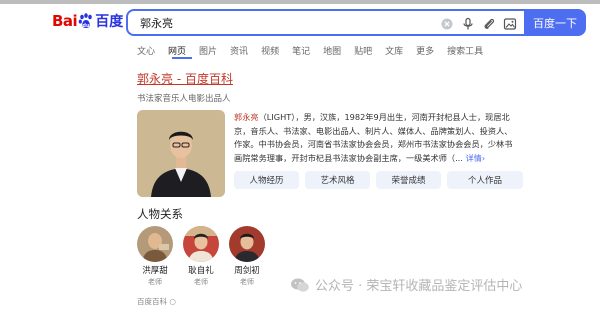  I want to click on search-box: 郭永亮, so click(325, 22).